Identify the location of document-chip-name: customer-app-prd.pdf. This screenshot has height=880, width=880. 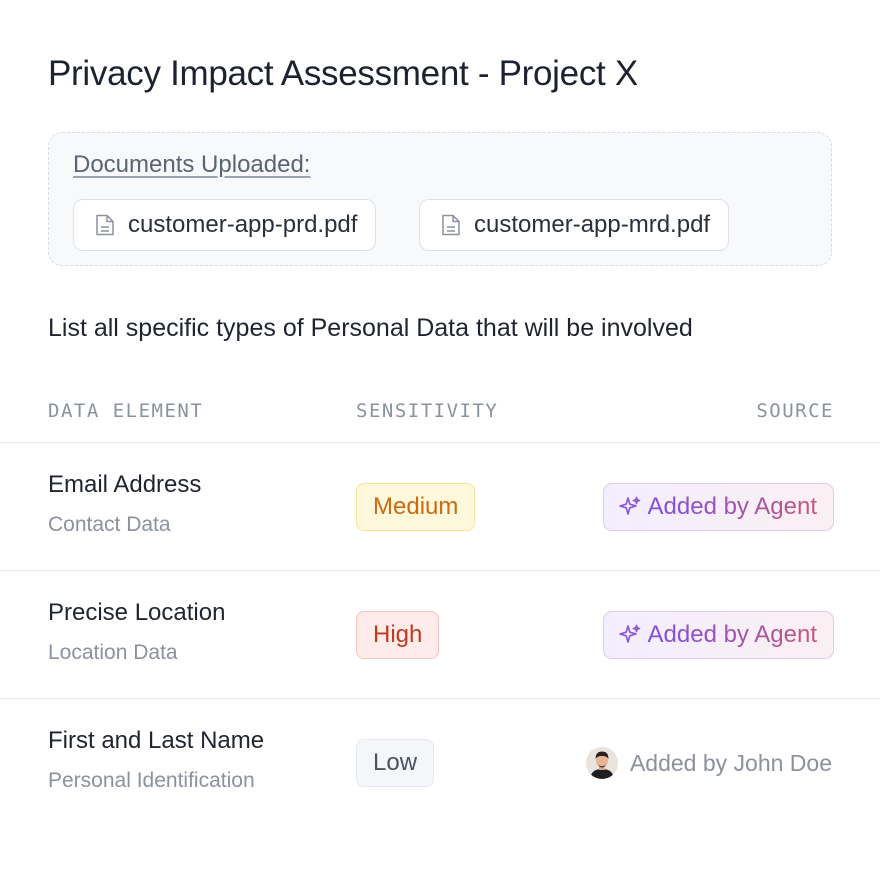
(243, 224).